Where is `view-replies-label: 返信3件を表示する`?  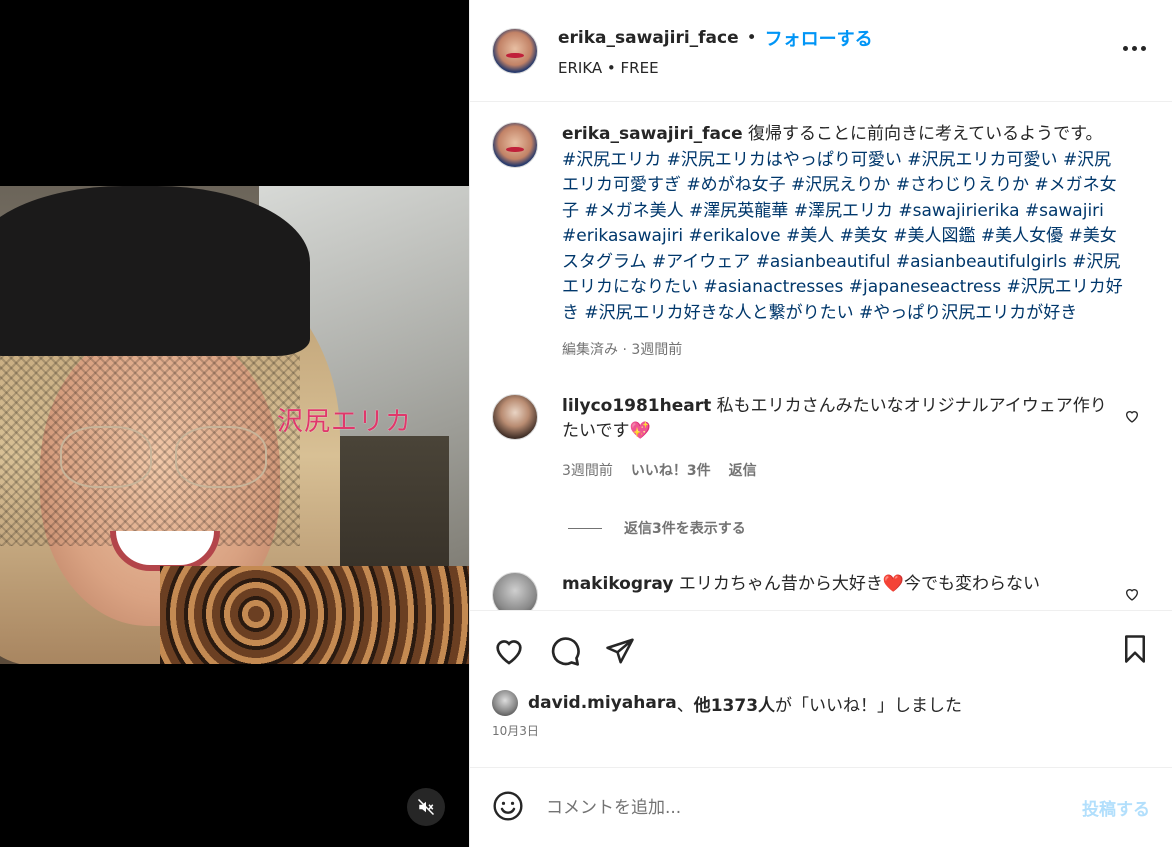 view-replies-label: 返信3件を表示する is located at coordinates (685, 529).